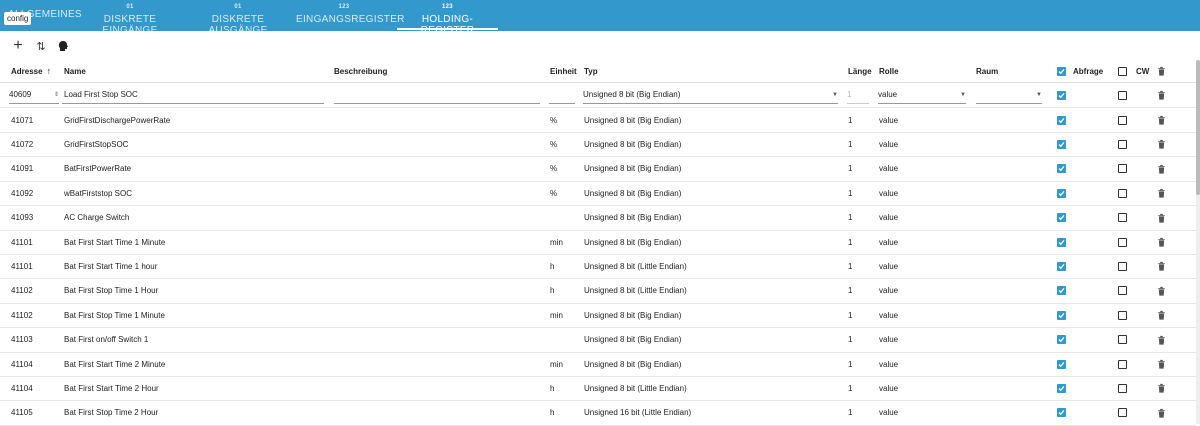 The image size is (1200, 426). What do you see at coordinates (18, 46) in the screenshot?
I see `add-icon: +` at bounding box center [18, 46].